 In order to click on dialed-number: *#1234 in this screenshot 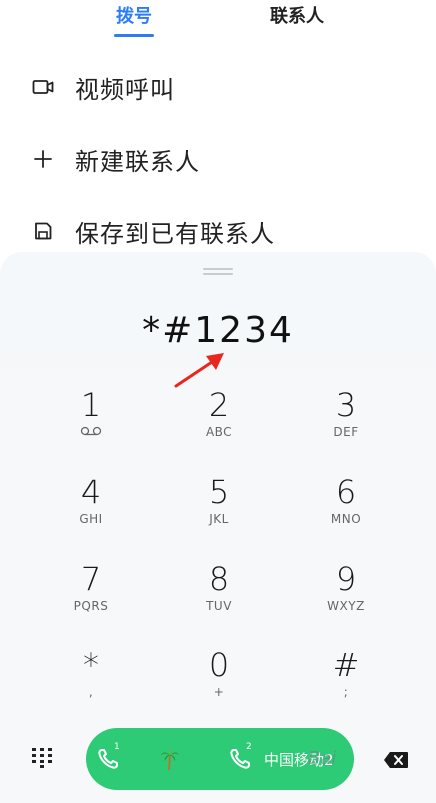, I will do `click(218, 330)`.